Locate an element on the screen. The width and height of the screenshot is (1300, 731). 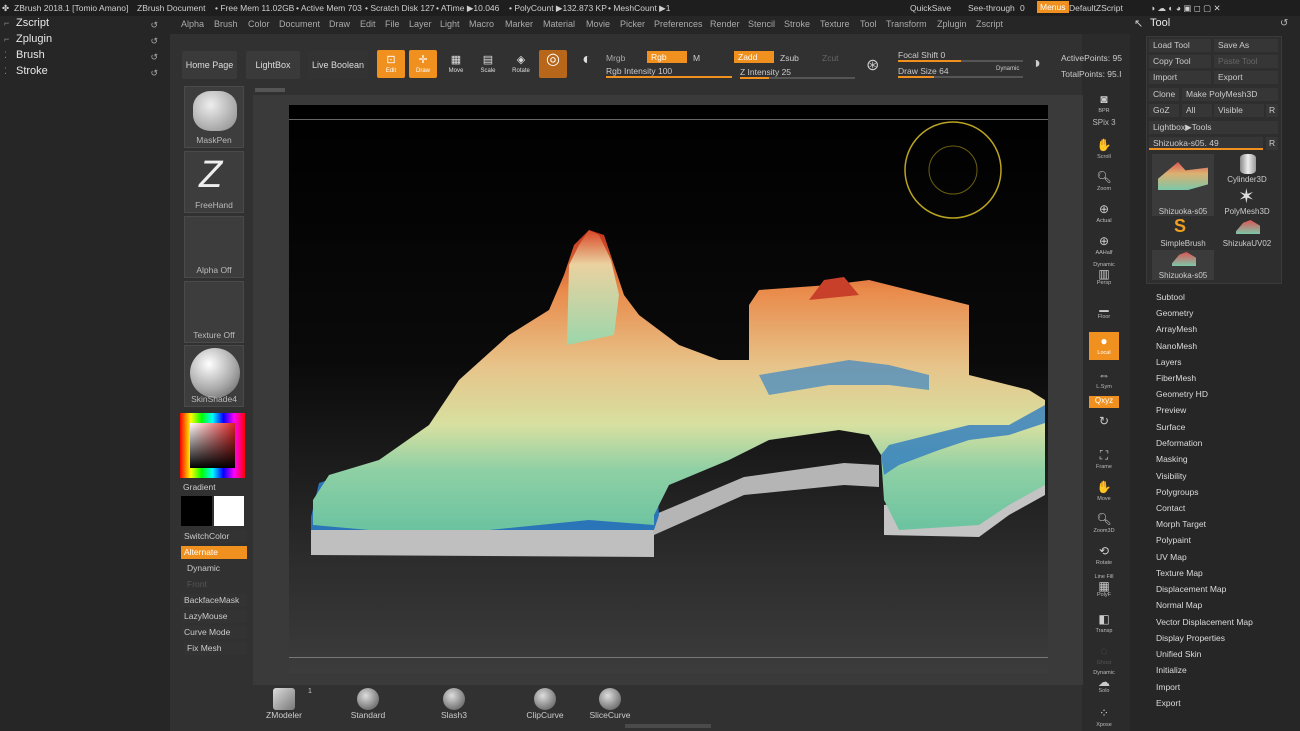
subpalette-subtool: Subtool is located at coordinates (1170, 297).